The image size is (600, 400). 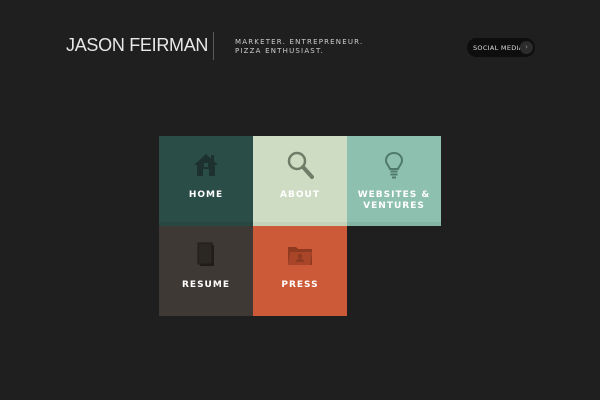 I want to click on nav-tile-websites-ventures: WEBSITES & VENTURES, so click(x=394, y=181).